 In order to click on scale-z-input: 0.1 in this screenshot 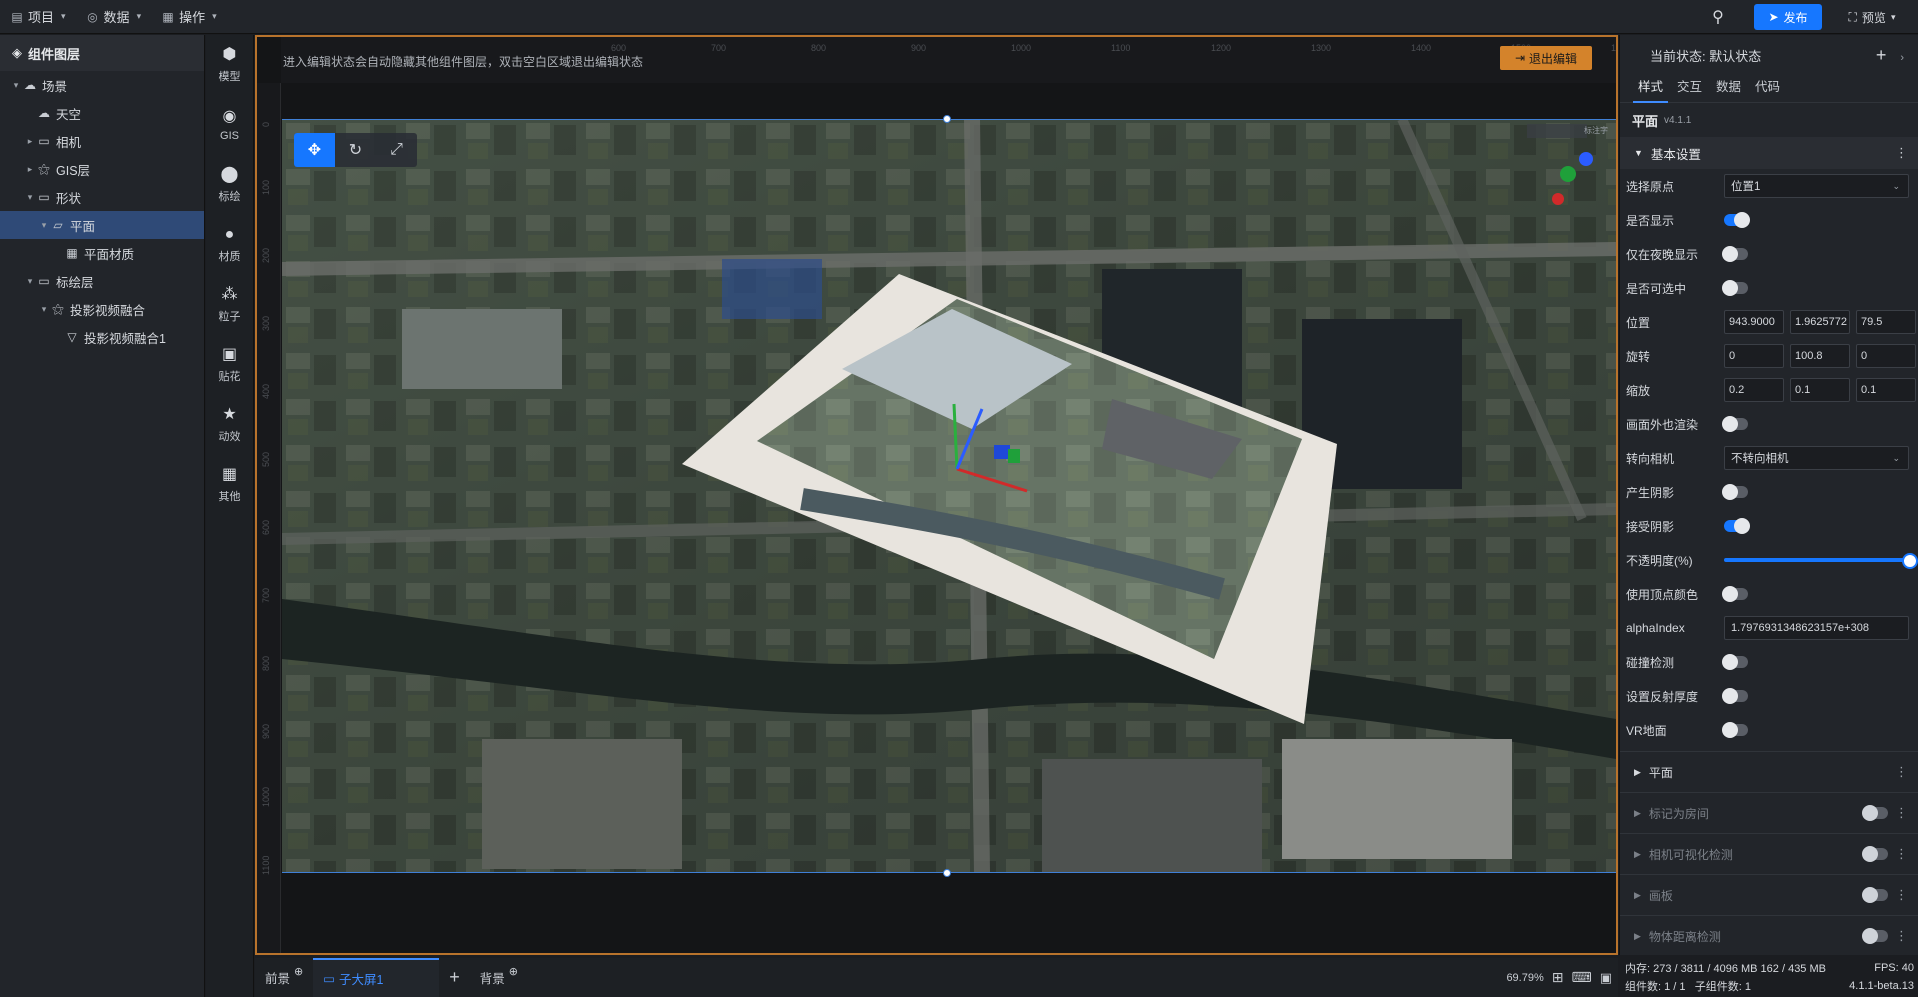, I will do `click(1886, 390)`.